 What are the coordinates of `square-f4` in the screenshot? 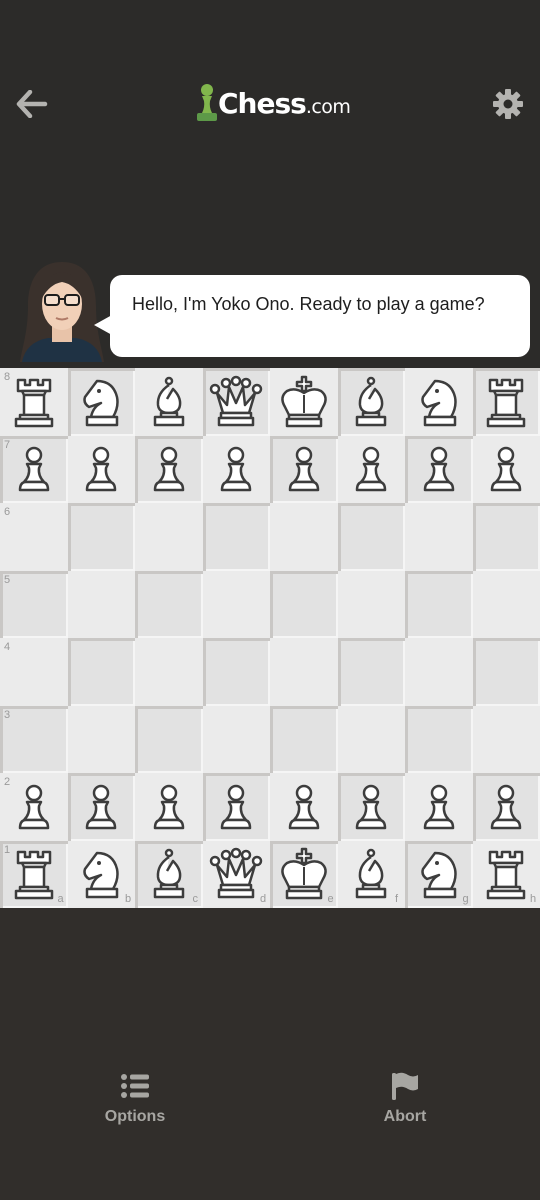 It's located at (371, 672).